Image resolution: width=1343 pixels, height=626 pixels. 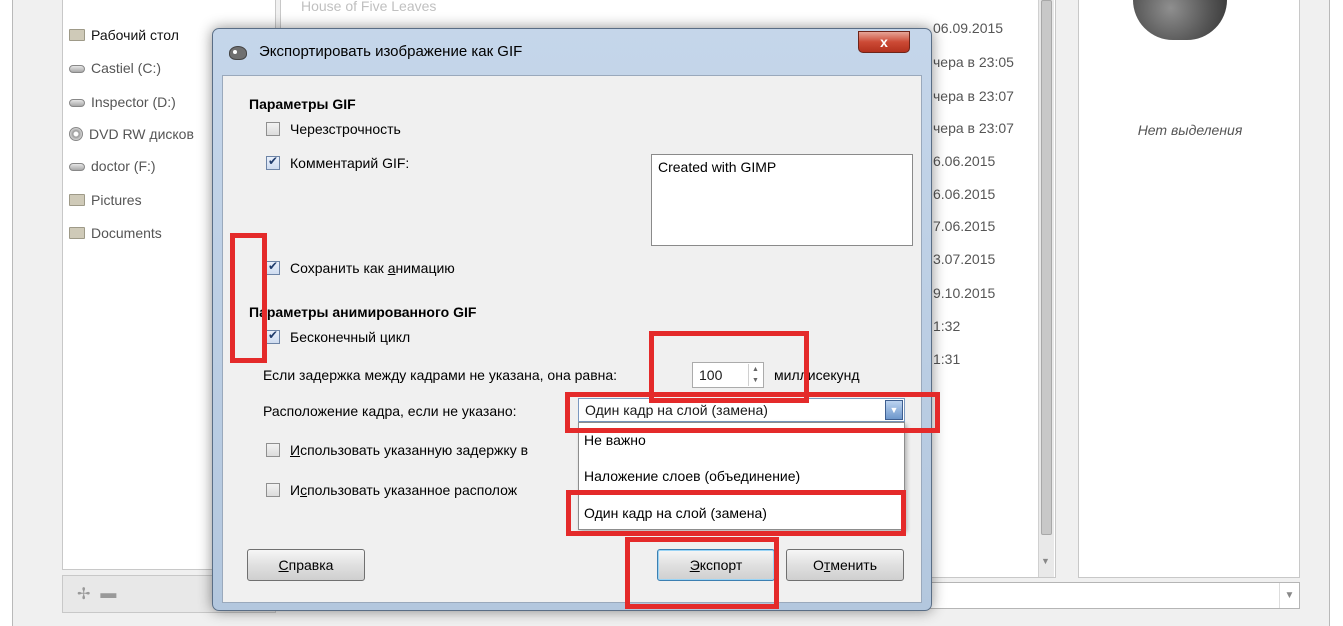 What do you see at coordinates (947, 359) in the screenshot?
I see `file-modified: 1:31` at bounding box center [947, 359].